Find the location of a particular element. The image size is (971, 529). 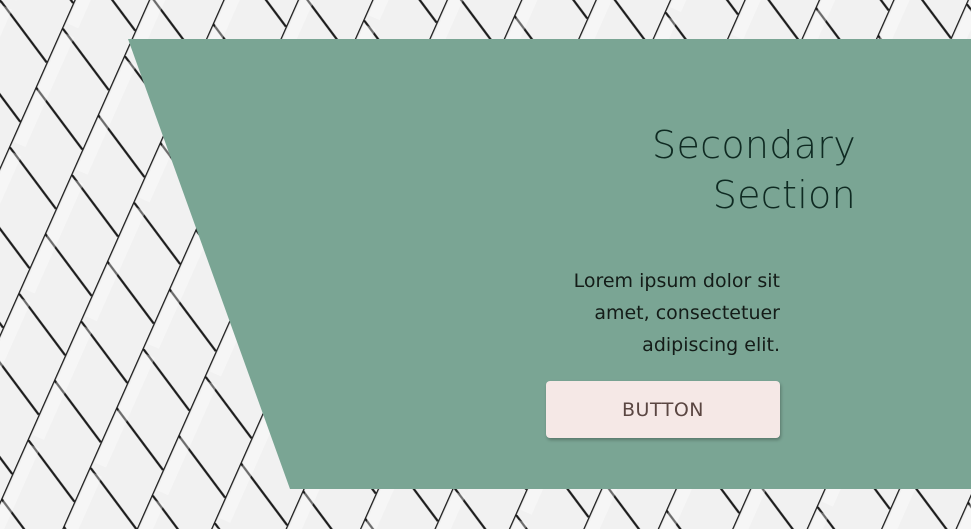

cta-button: BUTTON is located at coordinates (663, 409).